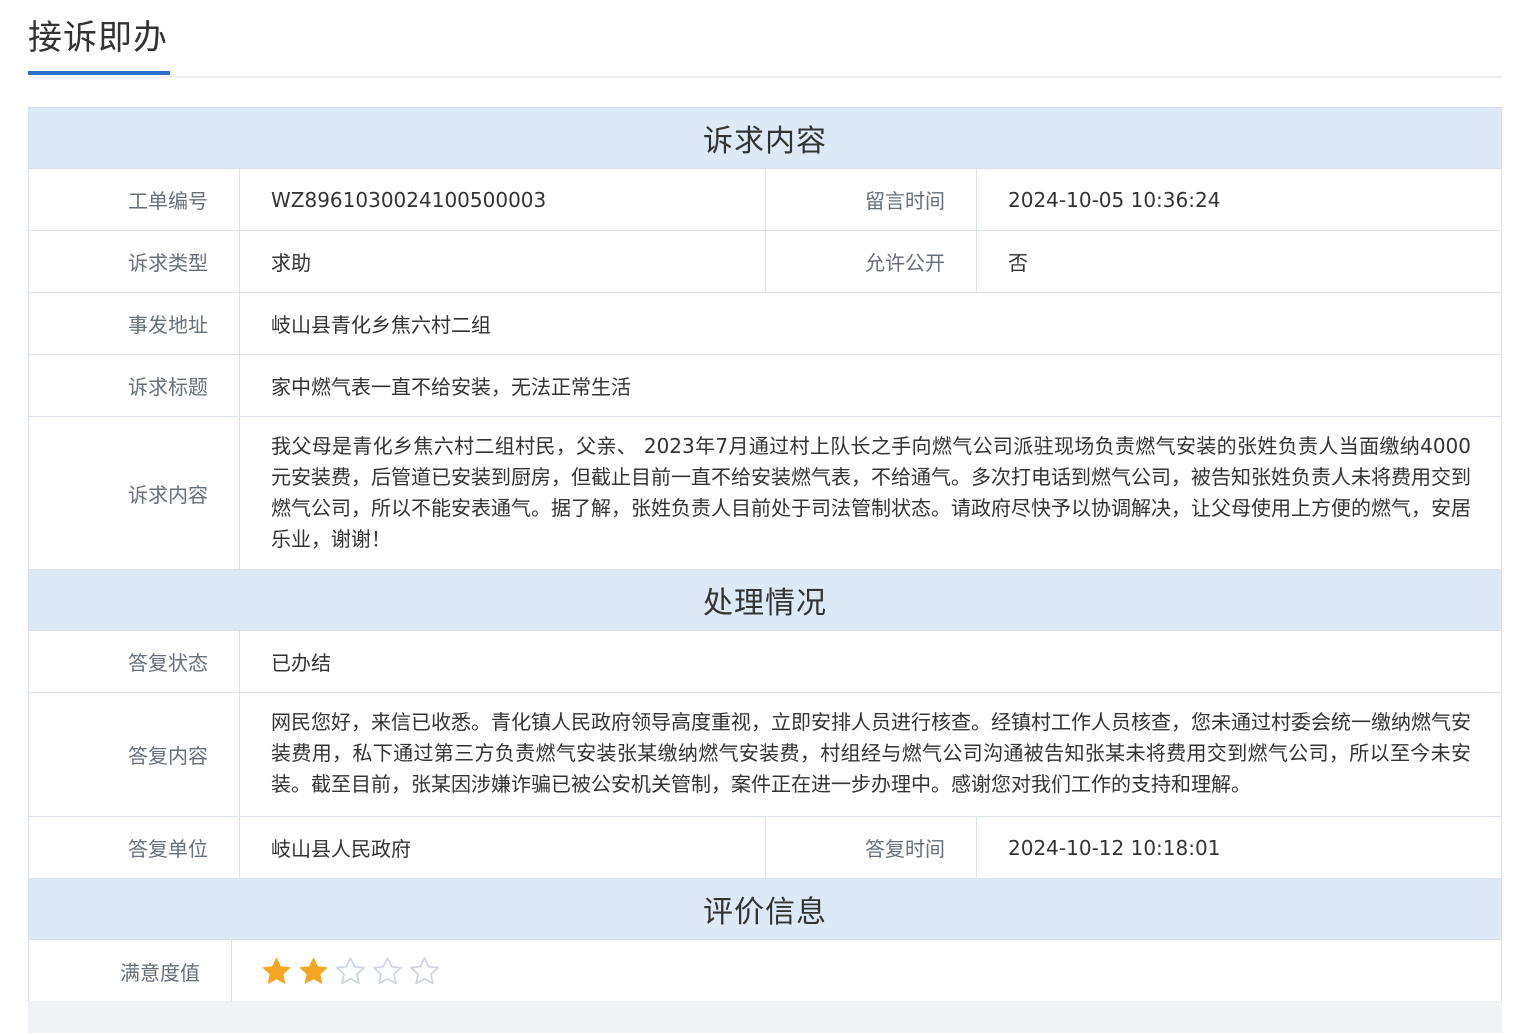  What do you see at coordinates (1114, 847) in the screenshot?
I see `reply-time-value: 2024-10-12 10:18:01` at bounding box center [1114, 847].